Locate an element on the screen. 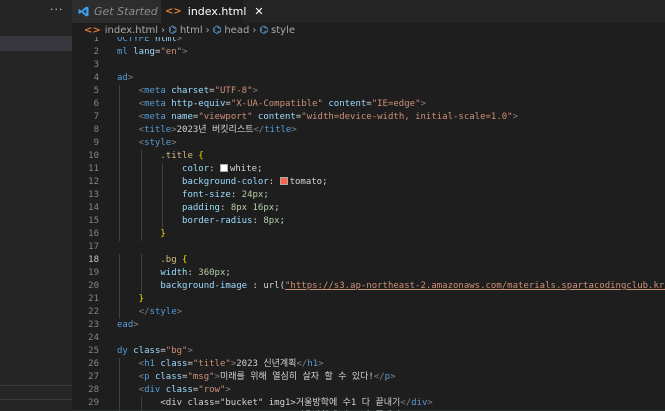 The width and height of the screenshot is (665, 411). code-line: 18 .bg { is located at coordinates (368, 260).